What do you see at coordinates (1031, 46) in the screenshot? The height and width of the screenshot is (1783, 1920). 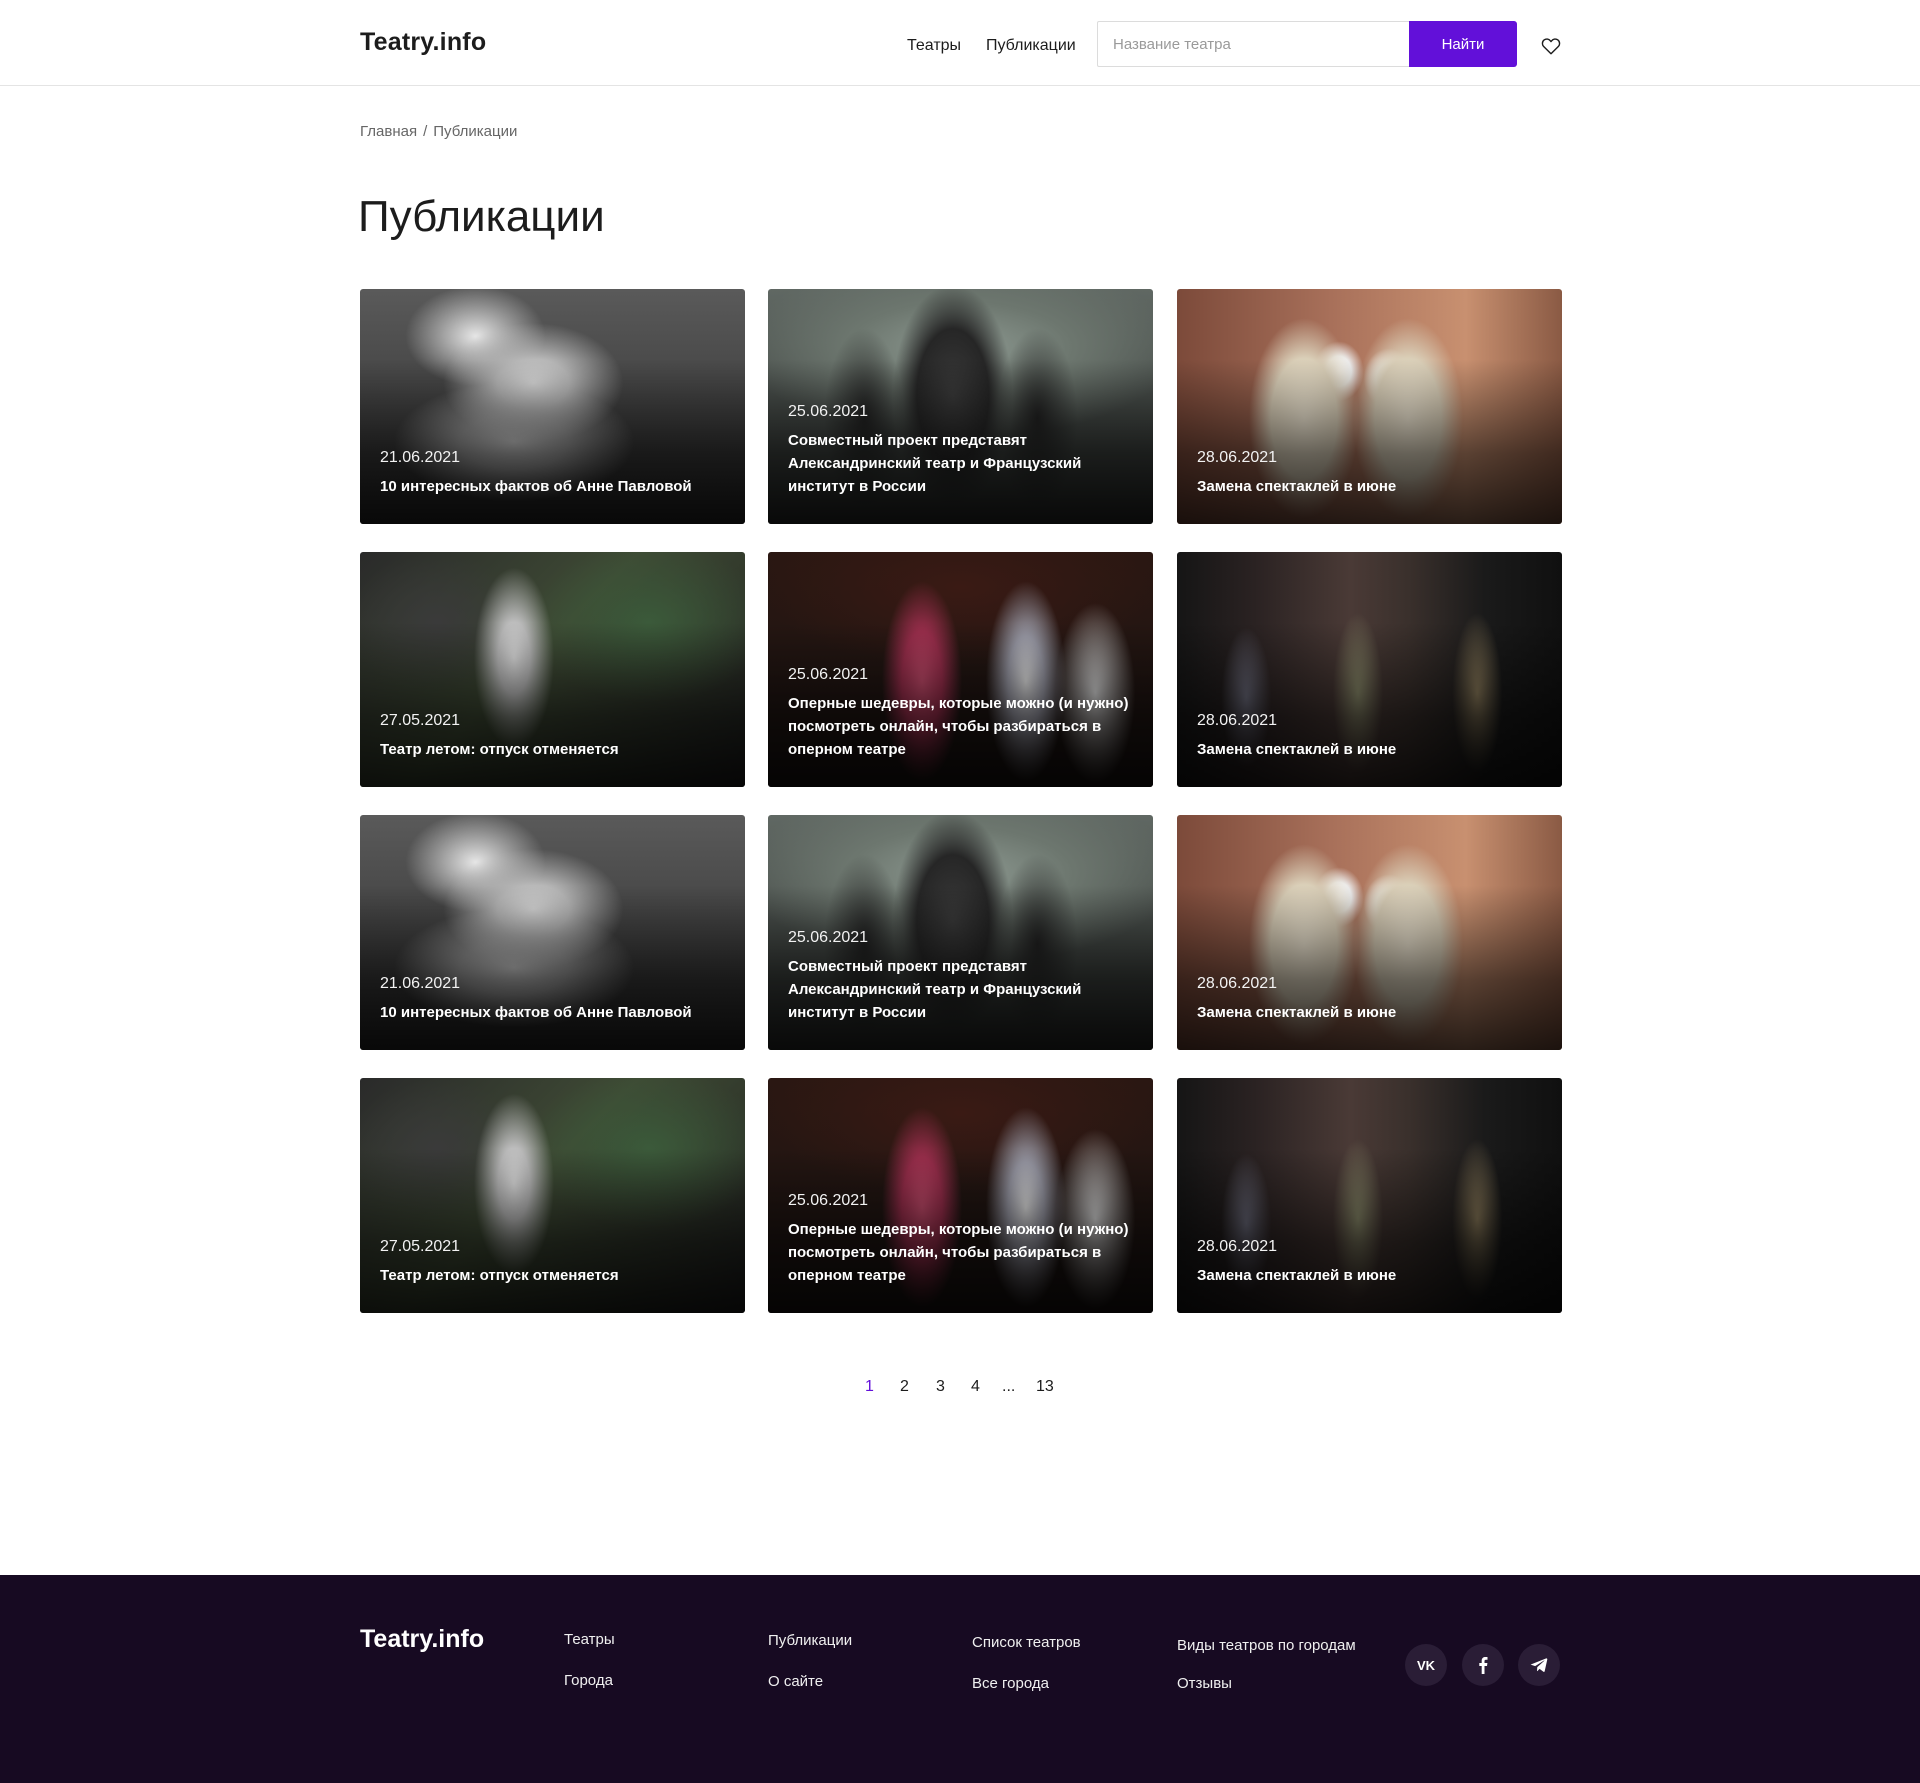 I see `nav-link-publications: Публикации` at bounding box center [1031, 46].